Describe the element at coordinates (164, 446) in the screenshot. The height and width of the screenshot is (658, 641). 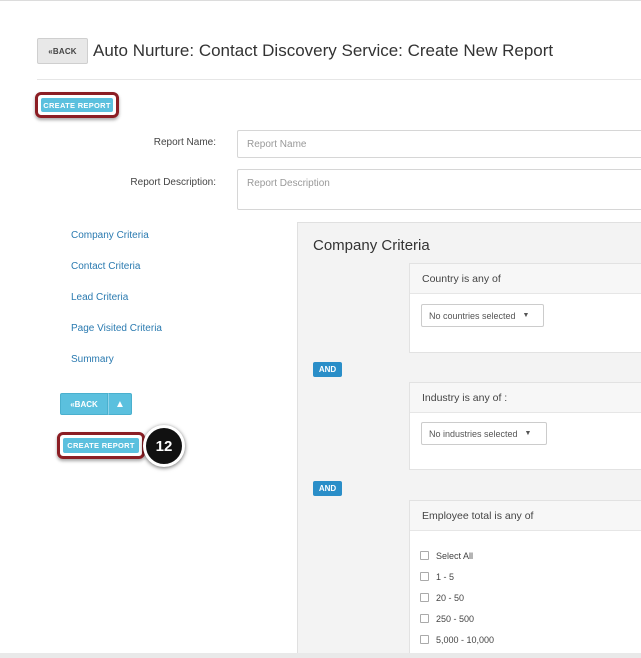
I see `step-number-badge: 12` at that location.